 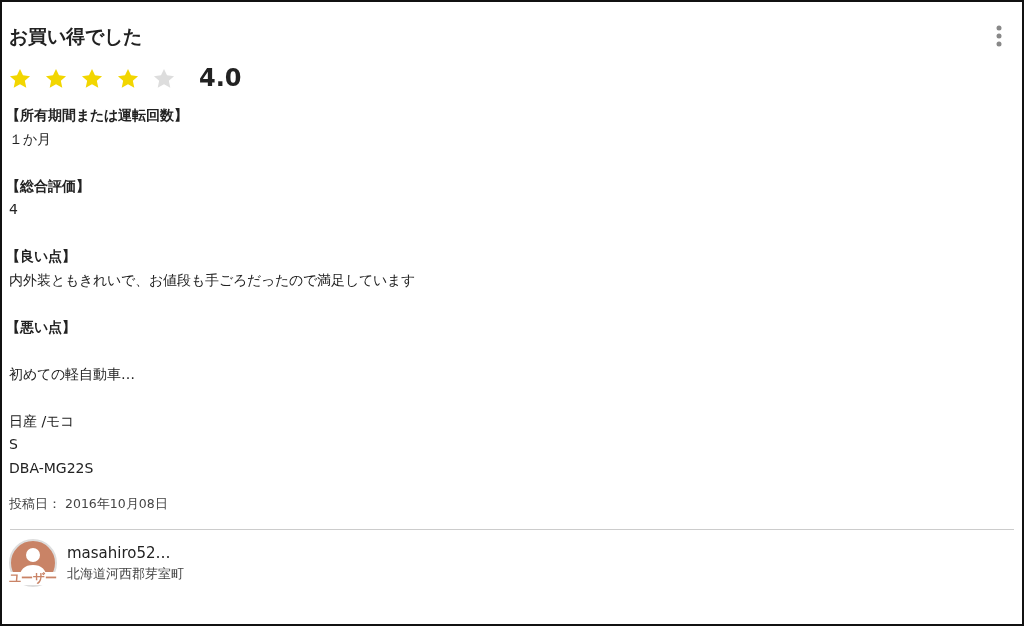 I want to click on section-text: 4, so click(x=14, y=209).